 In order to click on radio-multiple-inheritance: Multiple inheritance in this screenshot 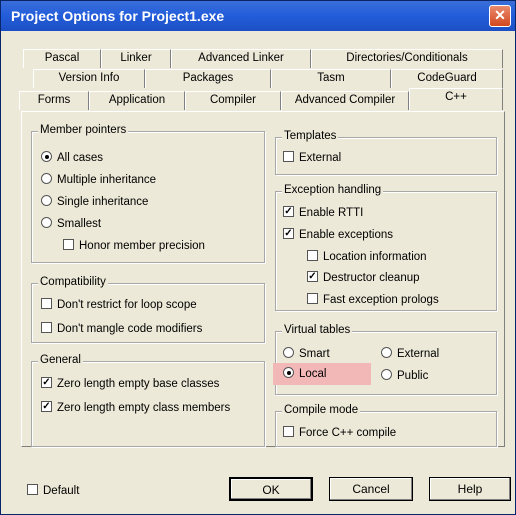, I will do `click(98, 180)`.